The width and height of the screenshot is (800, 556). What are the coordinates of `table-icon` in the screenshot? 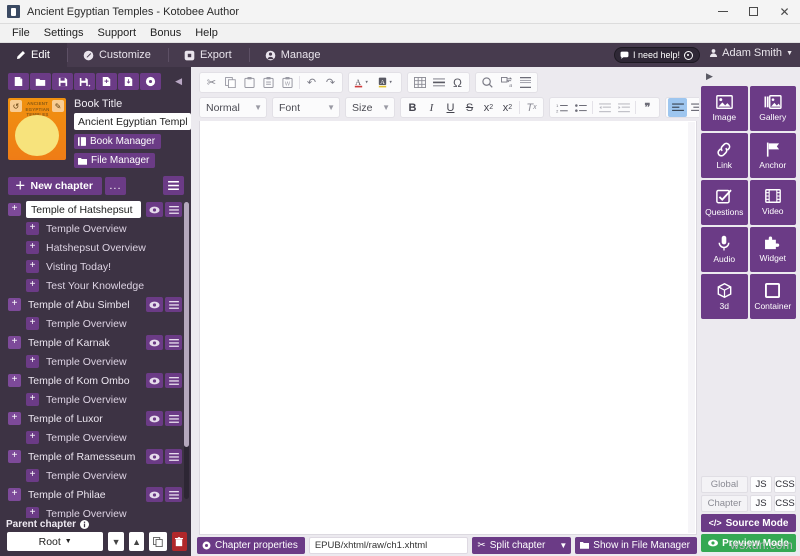 It's located at (419, 82).